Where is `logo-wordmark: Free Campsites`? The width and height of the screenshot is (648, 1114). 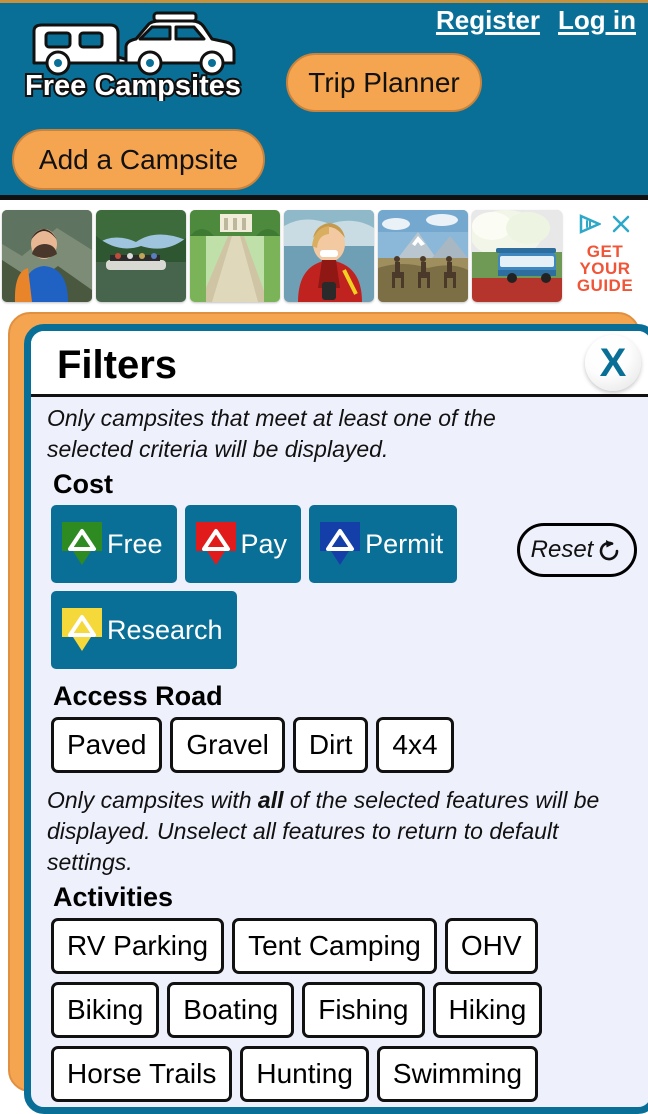 logo-wordmark: Free Campsites is located at coordinates (133, 85).